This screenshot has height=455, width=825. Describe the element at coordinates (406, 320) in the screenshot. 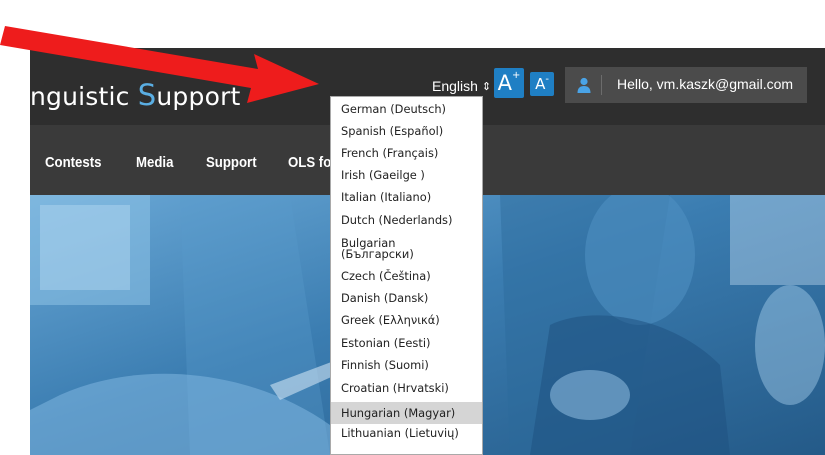

I see `language-option: Greek (Ελληνικά)` at that location.